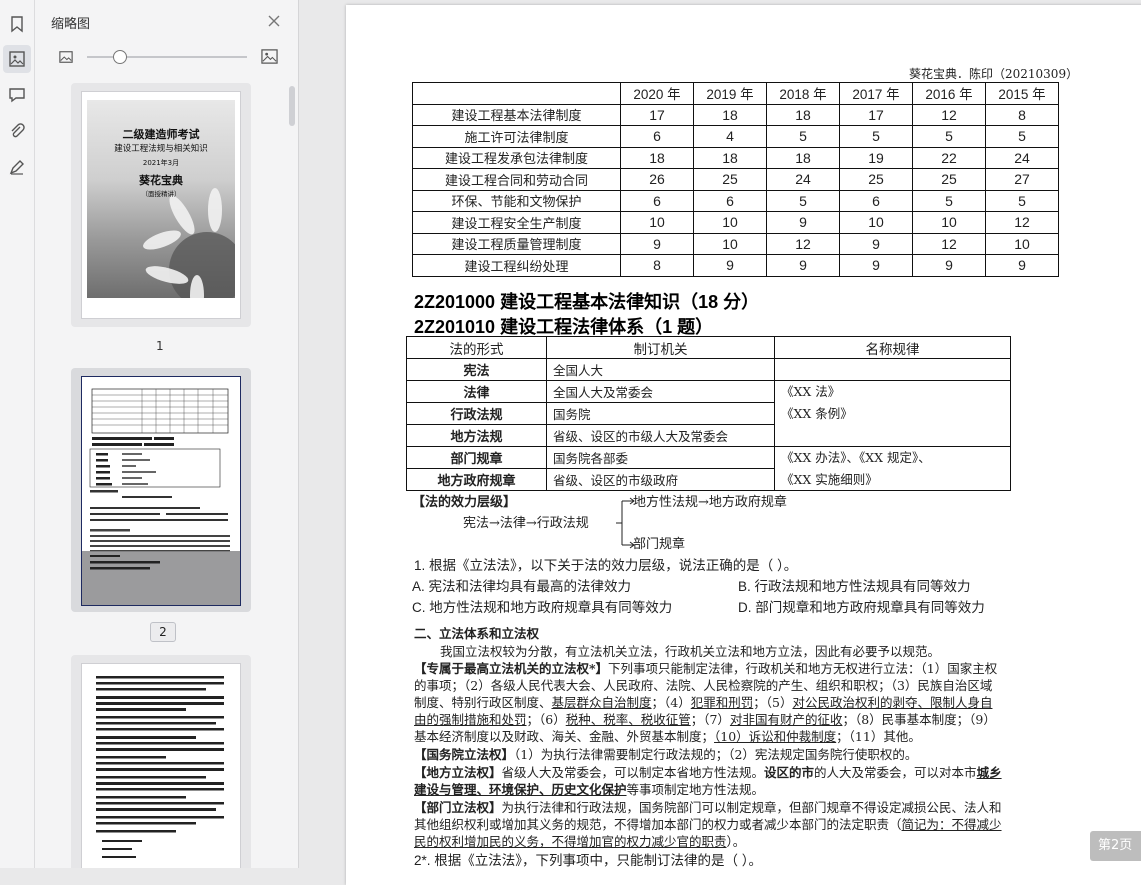  Describe the element at coordinates (477, 633) in the screenshot. I see `section-2-title: 二、立法体系和立法权` at that location.